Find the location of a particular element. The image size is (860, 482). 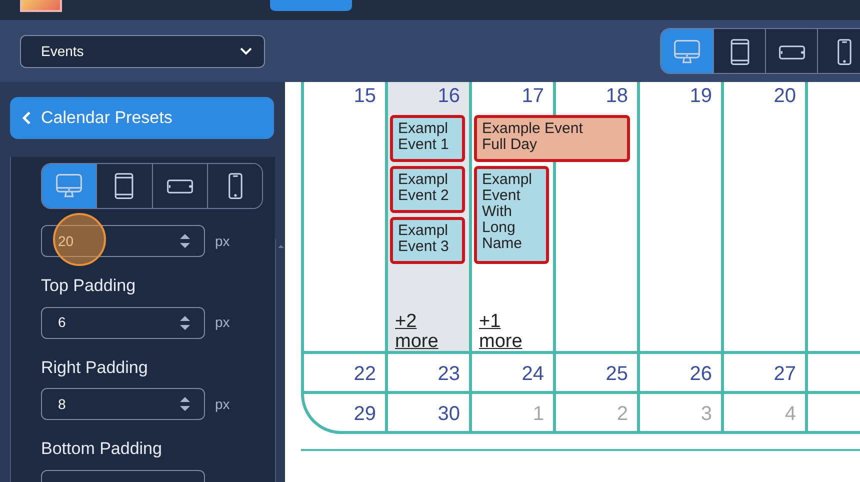

day-number: 26 is located at coordinates (701, 374).